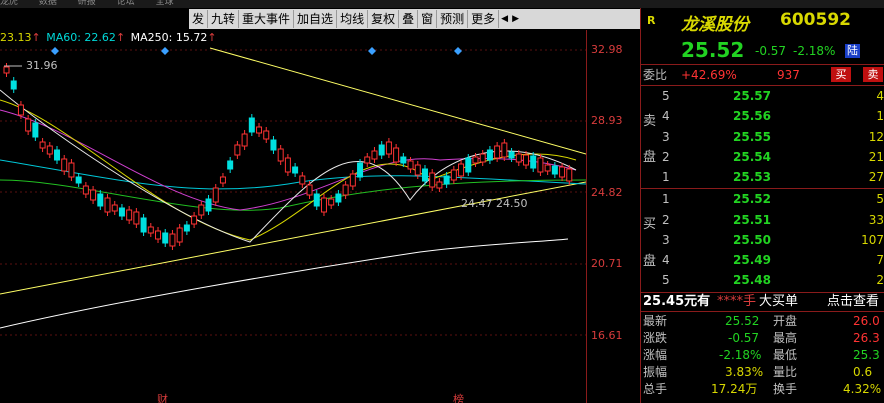 Image resolution: width=884 pixels, height=403 pixels. Describe the element at coordinates (779, 301) in the screenshot. I see `big-order-label: 大买单` at that location.